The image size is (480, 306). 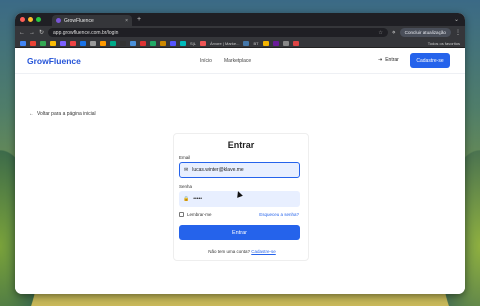 I want to click on login-arrow-icon: ⇥, so click(x=380, y=60).